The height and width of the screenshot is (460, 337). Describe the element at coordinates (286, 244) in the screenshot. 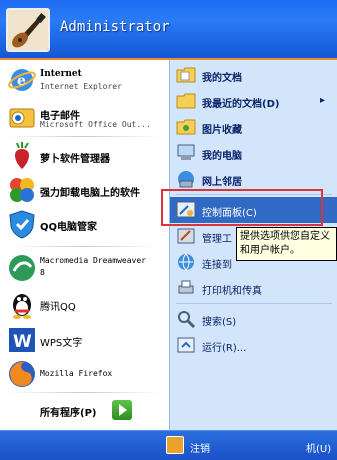

I see `control-panel-tooltip: 提供选项供您自定义 和用户帐户。` at that location.